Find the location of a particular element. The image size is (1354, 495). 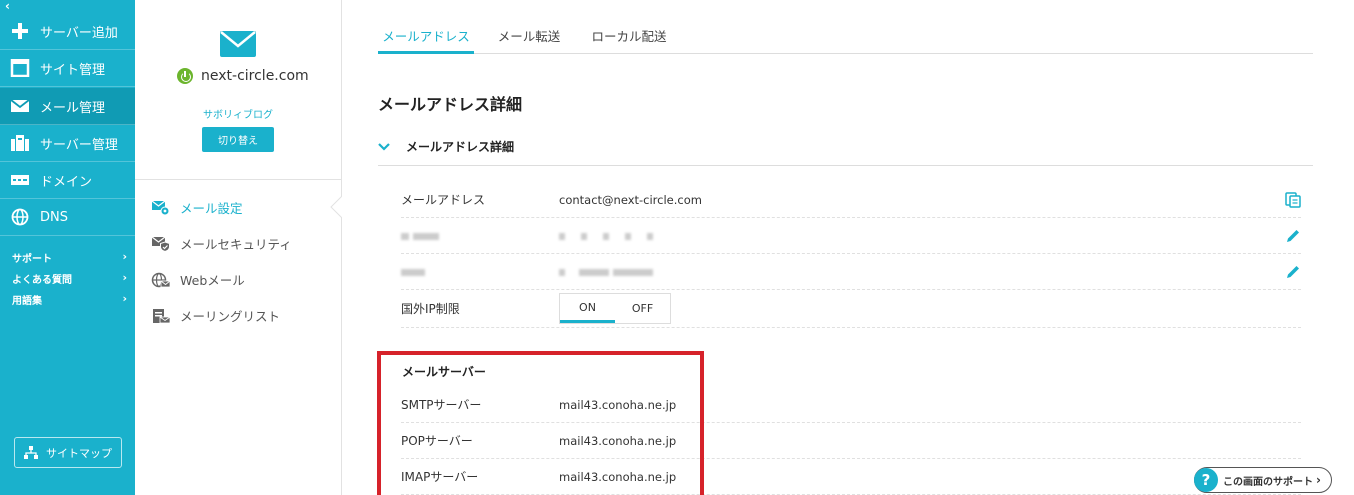

side-menu-mailing-list: メーリングリスト is located at coordinates (215, 315).